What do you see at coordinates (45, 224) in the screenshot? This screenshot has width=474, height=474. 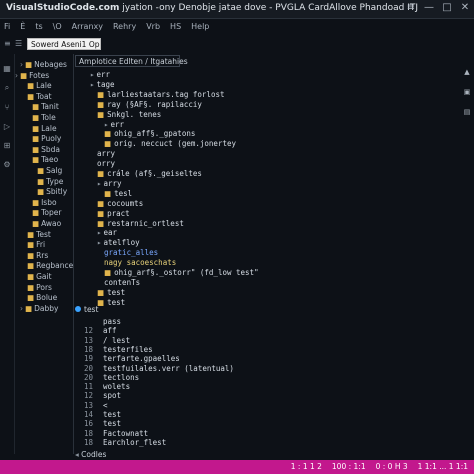 I see `sidebar-item: ■ Awao` at bounding box center [45, 224].